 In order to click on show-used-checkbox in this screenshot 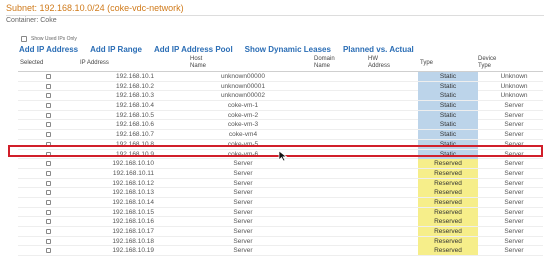, I will do `click(24, 39)`.